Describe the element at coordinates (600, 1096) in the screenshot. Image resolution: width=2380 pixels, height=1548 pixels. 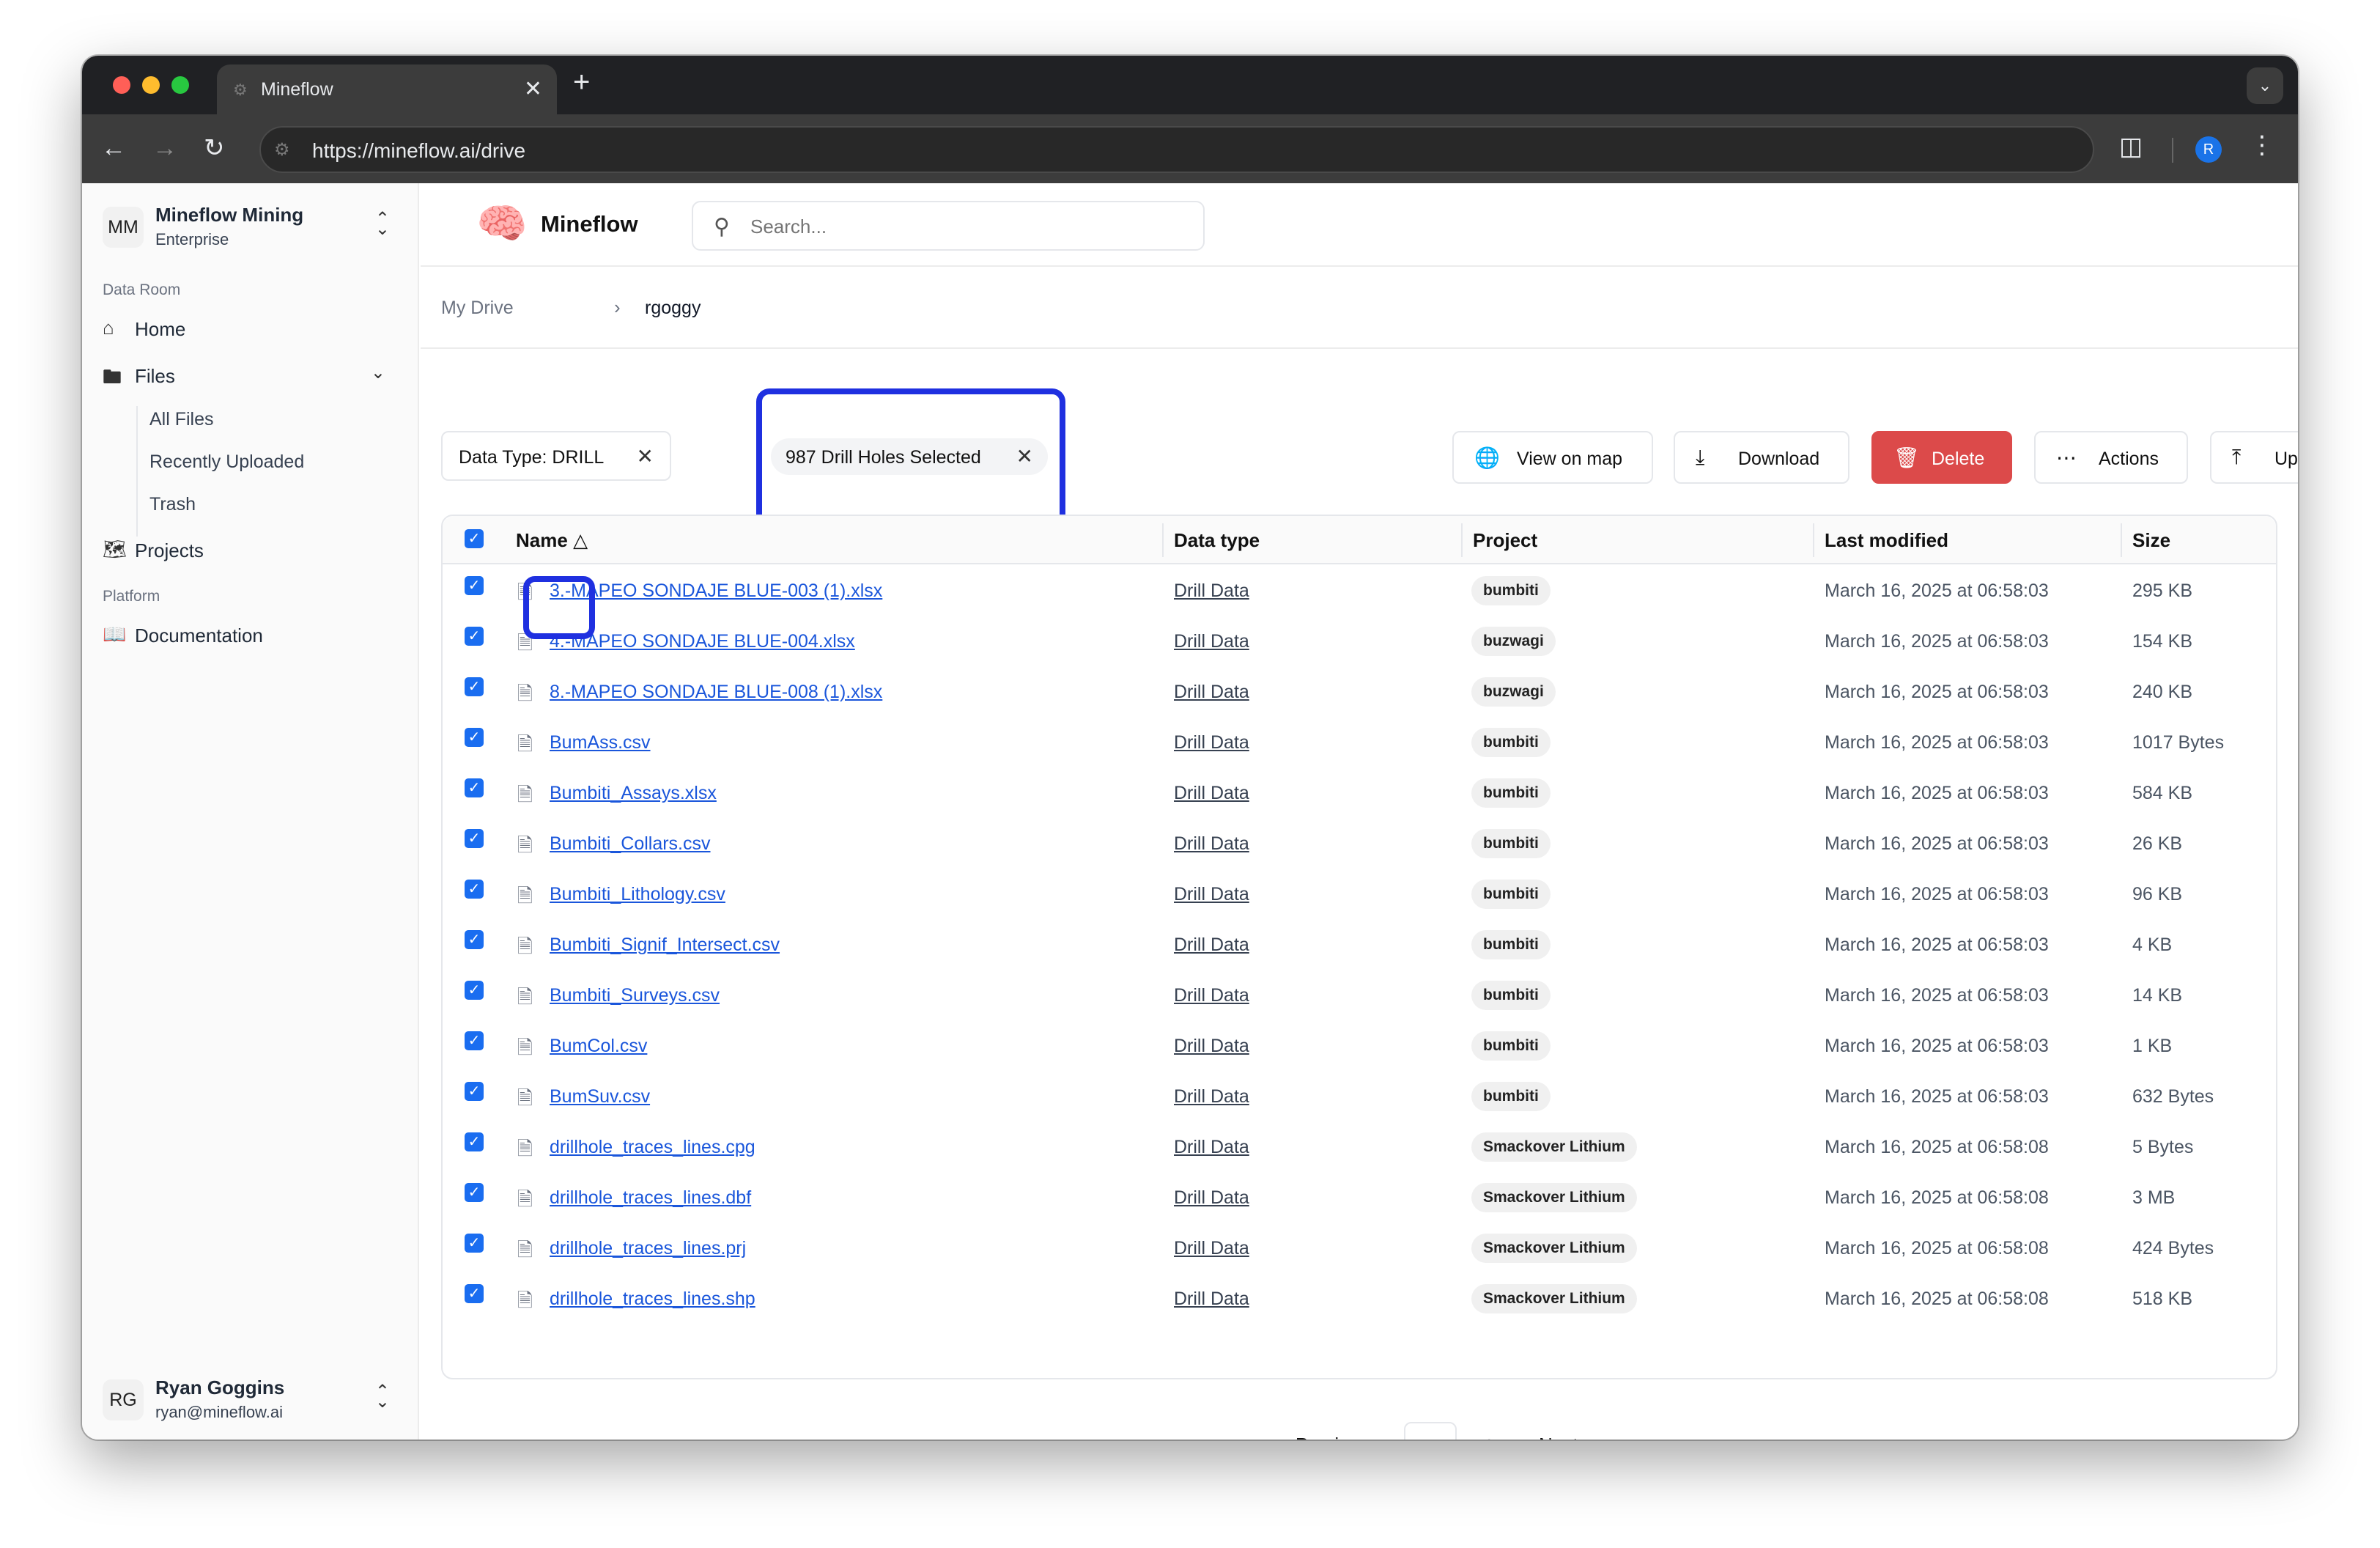
I see `file-name-link: BumSuv.csv` at that location.